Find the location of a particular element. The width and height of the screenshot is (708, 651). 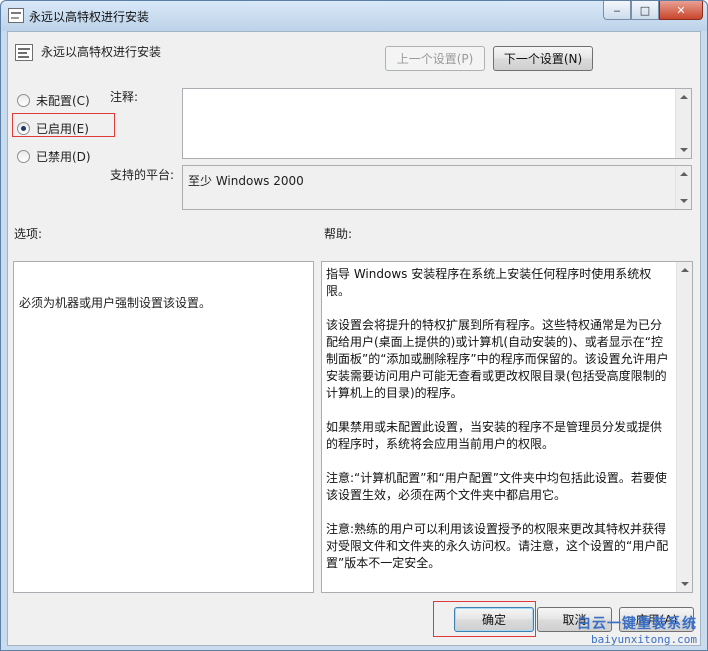

platform-scrollbar is located at coordinates (683, 187).